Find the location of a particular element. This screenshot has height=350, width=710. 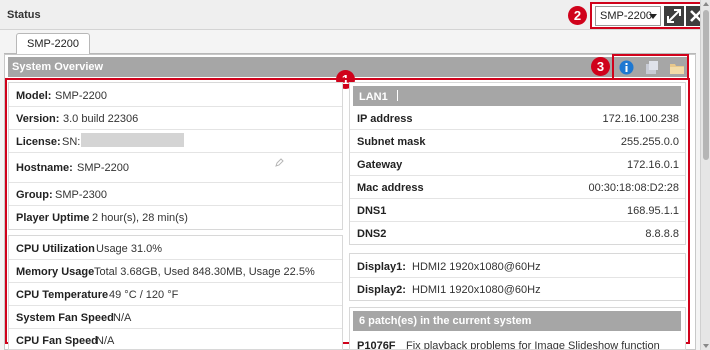

display1-row: Display1: HDMI2 1920x1080@60Hz is located at coordinates (517, 266).